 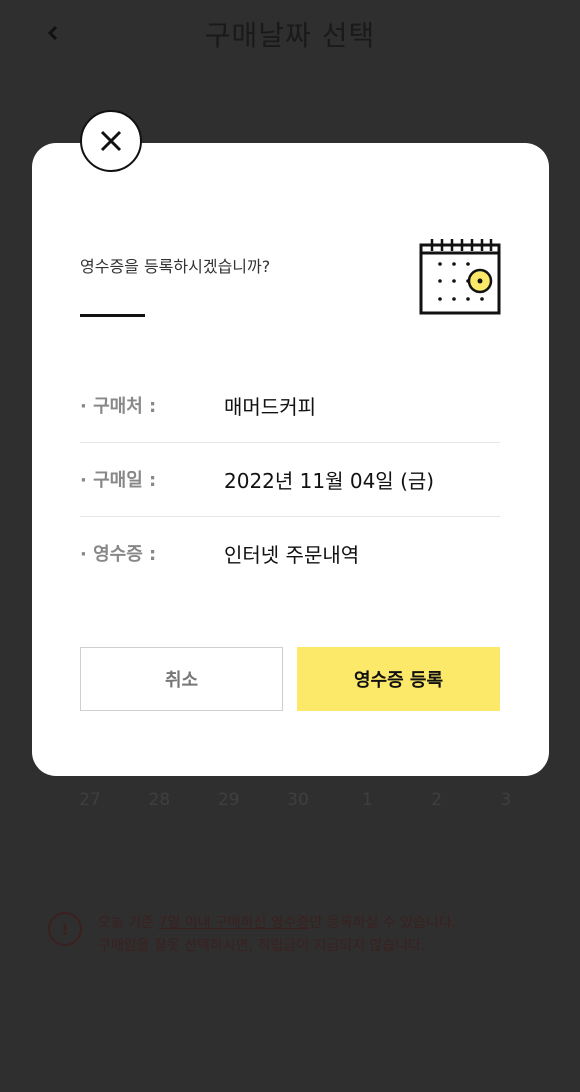 I want to click on info-row-receipt: · 영수증 : 인터넷 주문내역, so click(x=290, y=553).